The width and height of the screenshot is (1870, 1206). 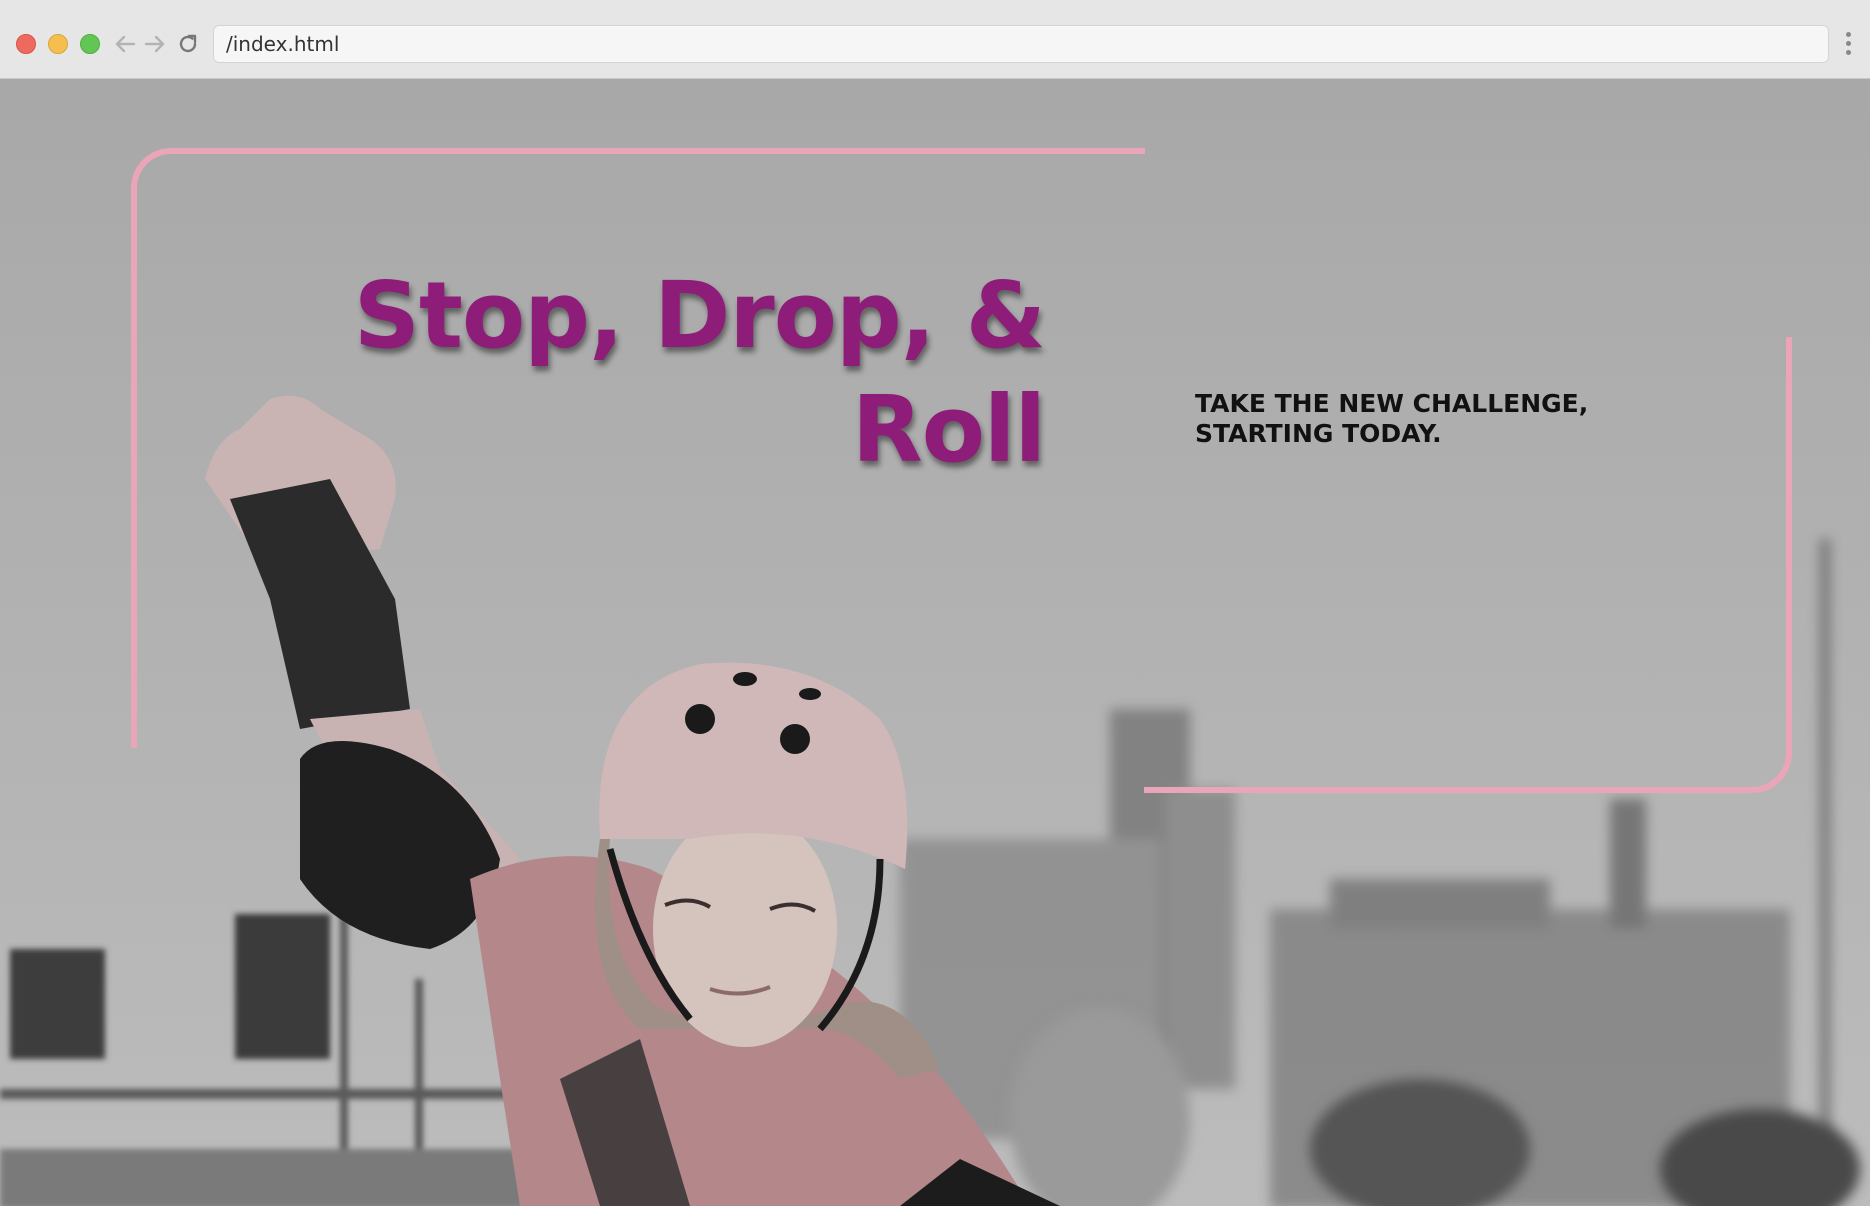 I want to click on close-window-button, so click(x=26, y=44).